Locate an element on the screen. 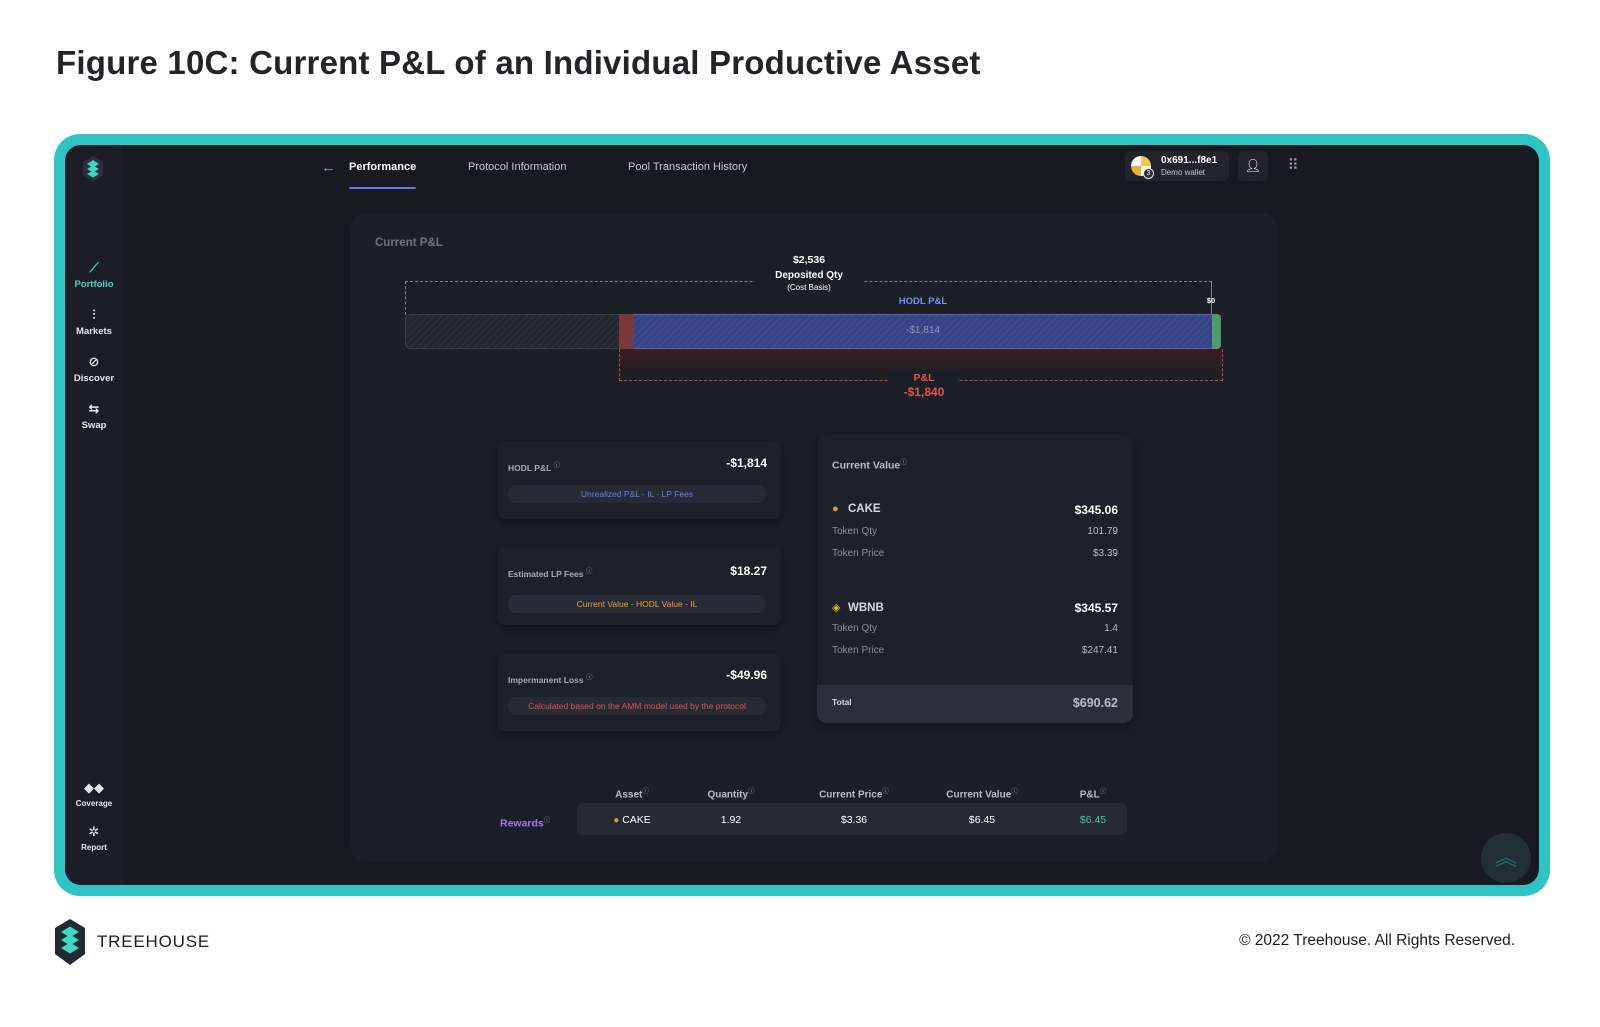 This screenshot has width=1600, height=1027. token-name-cake: ● CAKE is located at coordinates (856, 509).